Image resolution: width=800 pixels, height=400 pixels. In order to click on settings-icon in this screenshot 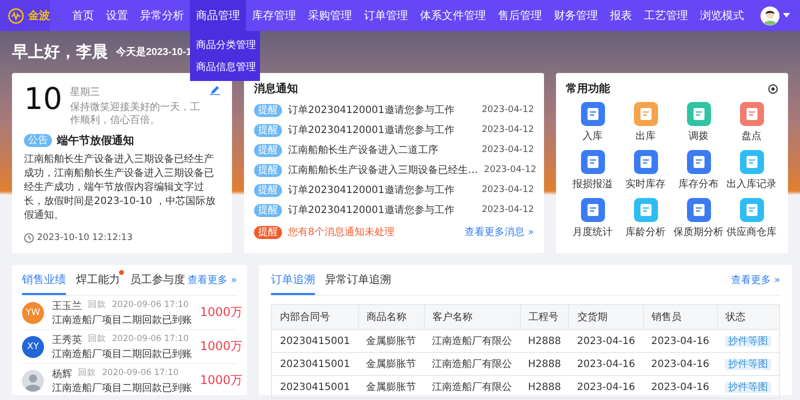, I will do `click(773, 89)`.